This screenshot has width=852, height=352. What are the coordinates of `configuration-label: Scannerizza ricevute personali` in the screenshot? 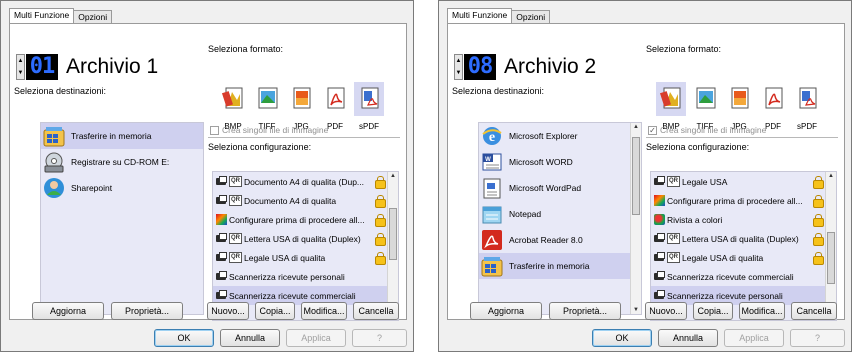 It's located at (725, 295).